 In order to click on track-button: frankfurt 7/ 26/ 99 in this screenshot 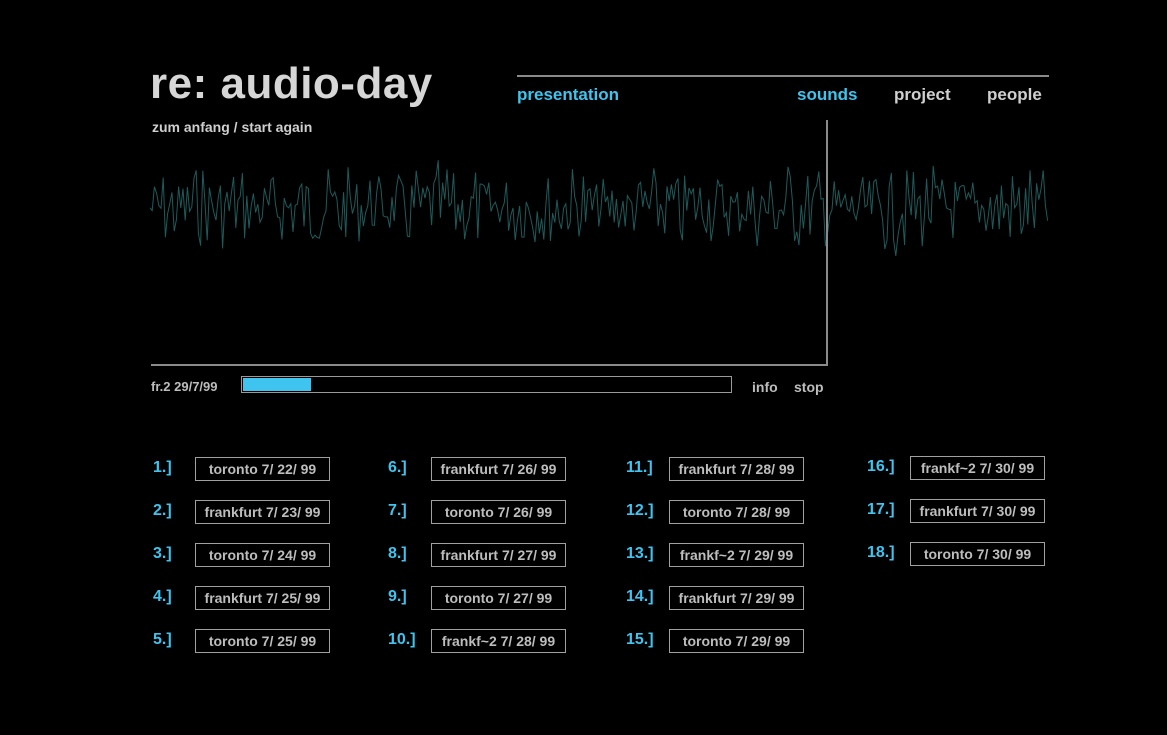, I will do `click(498, 469)`.